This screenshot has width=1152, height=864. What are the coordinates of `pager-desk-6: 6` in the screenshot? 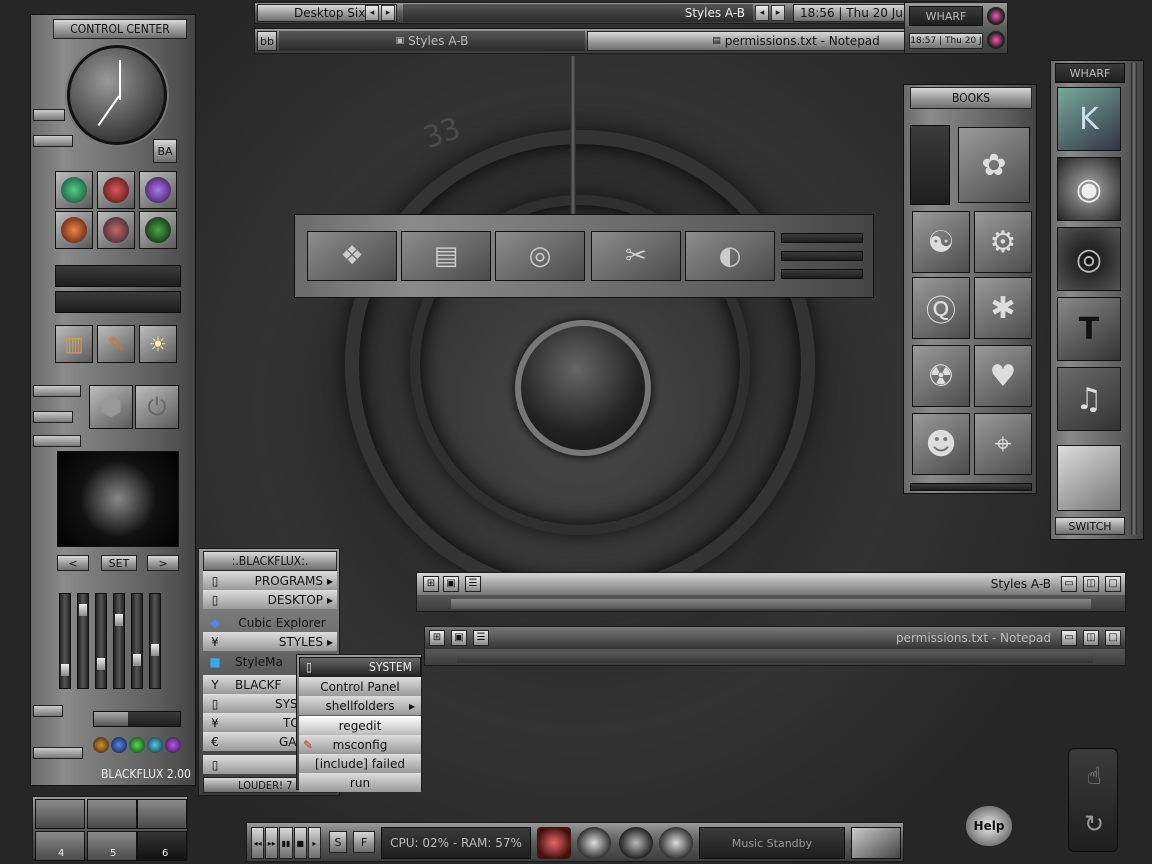 It's located at (162, 846).